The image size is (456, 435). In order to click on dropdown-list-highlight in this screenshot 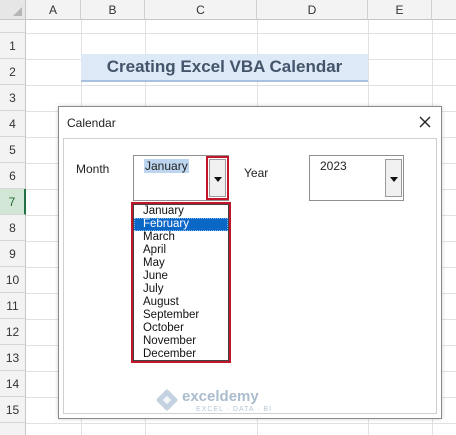, I will do `click(181, 282)`.